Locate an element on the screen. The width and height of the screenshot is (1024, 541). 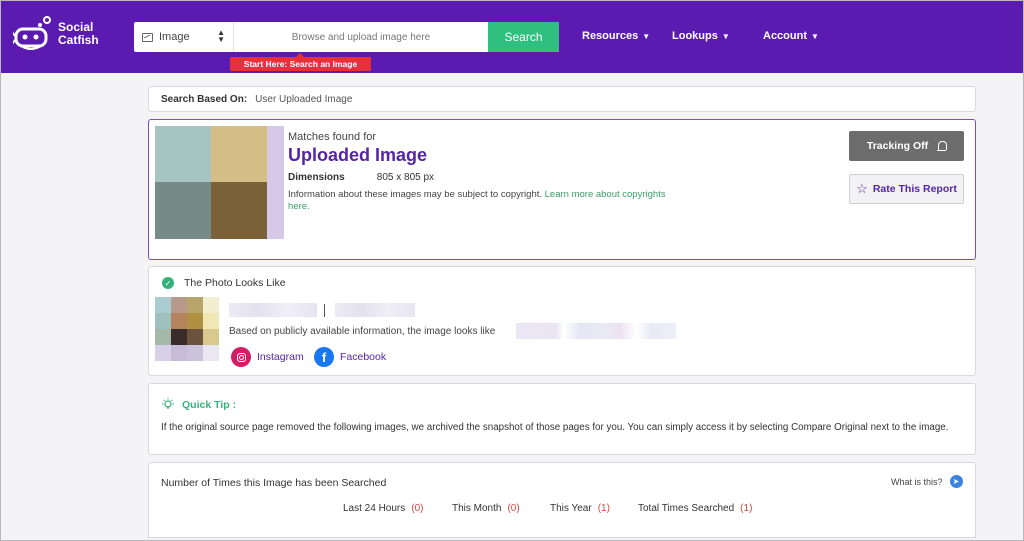
match-title: Uploaded Image is located at coordinates (358, 155).